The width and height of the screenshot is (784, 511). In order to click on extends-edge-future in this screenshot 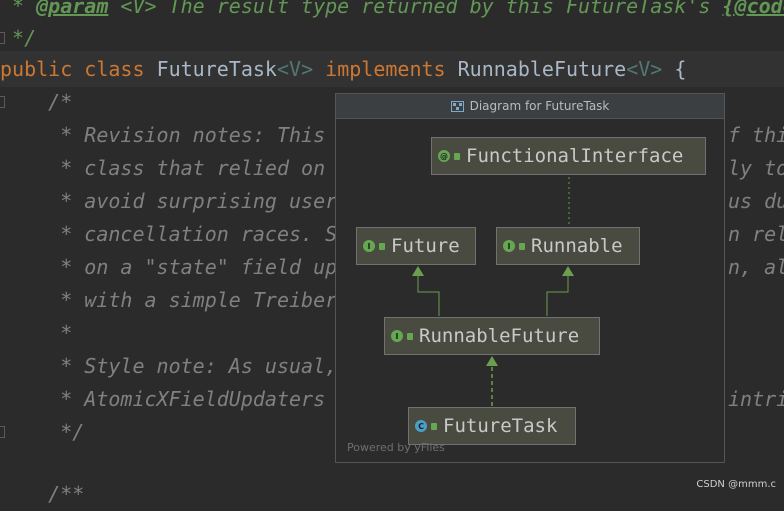, I will do `click(428, 295)`.